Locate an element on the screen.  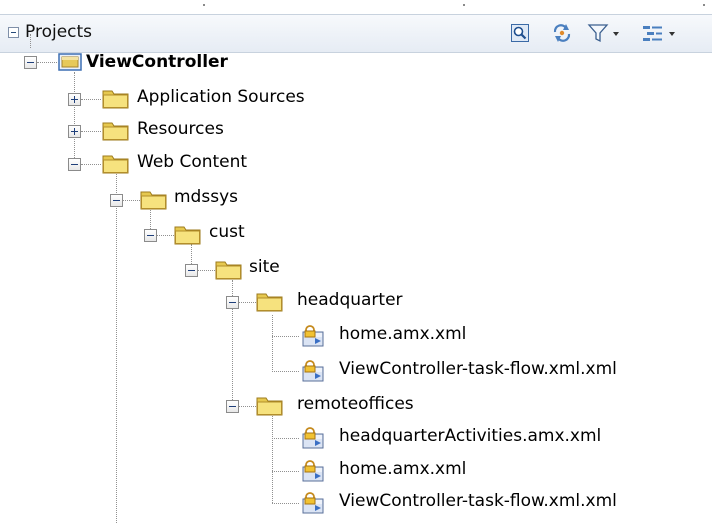
tree-item-label: mdssys is located at coordinates (206, 197).